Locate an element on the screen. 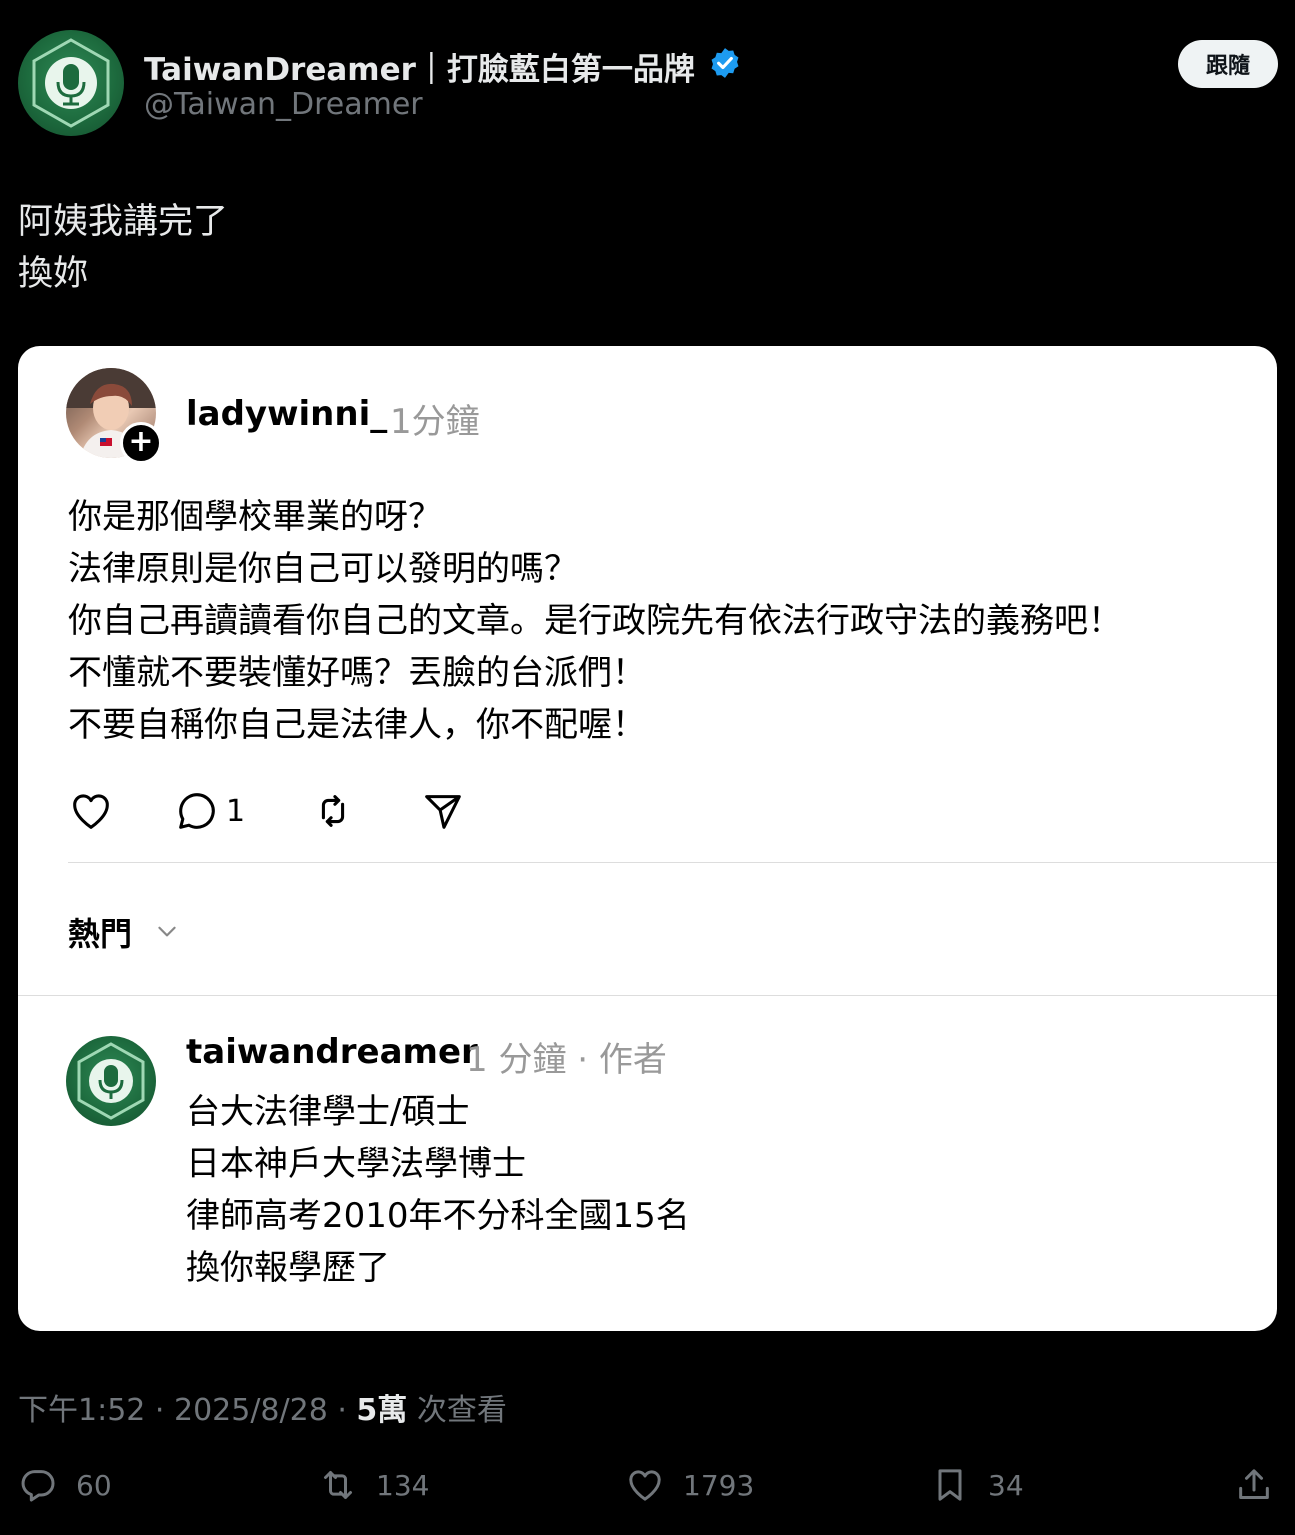 The height and width of the screenshot is (1535, 1295). send-icon is located at coordinates (443, 812).